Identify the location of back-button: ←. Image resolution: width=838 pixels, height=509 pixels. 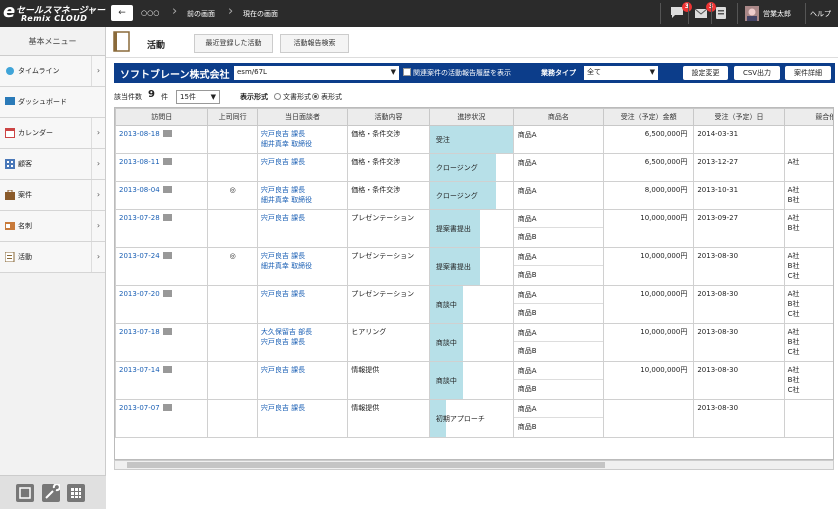
(122, 13).